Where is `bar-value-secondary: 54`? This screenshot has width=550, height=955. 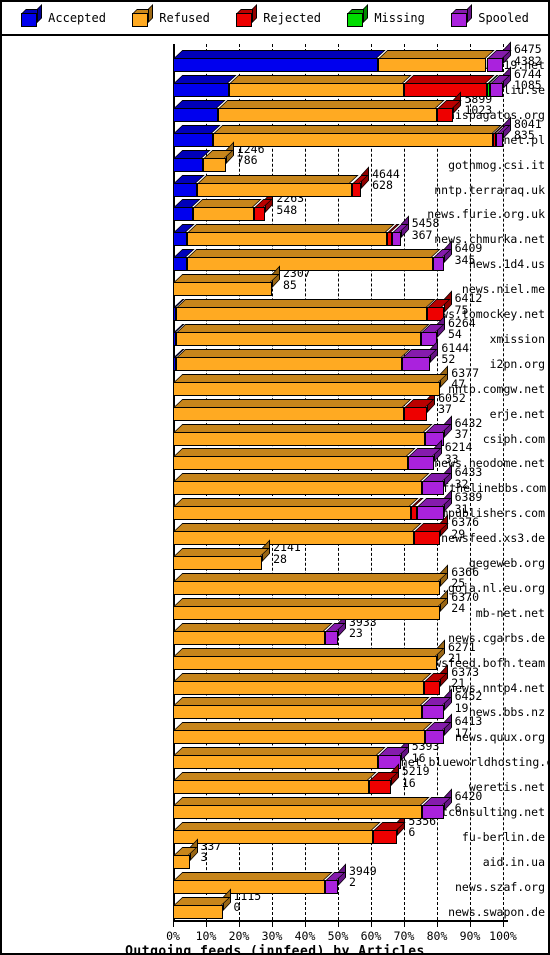
bar-value-secondary: 54 is located at coordinates (455, 334).